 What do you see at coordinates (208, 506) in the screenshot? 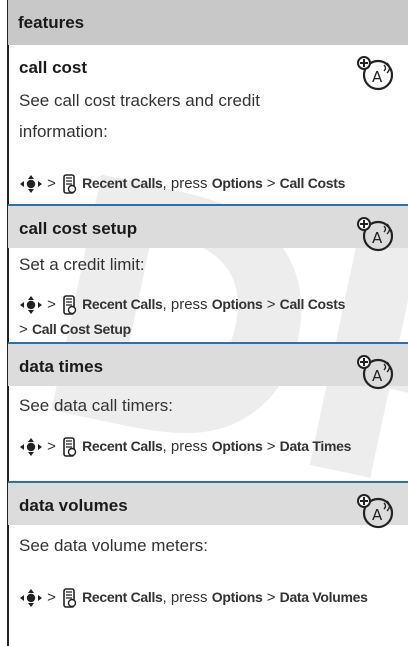
I see `section-title-row: data volumes A` at bounding box center [208, 506].